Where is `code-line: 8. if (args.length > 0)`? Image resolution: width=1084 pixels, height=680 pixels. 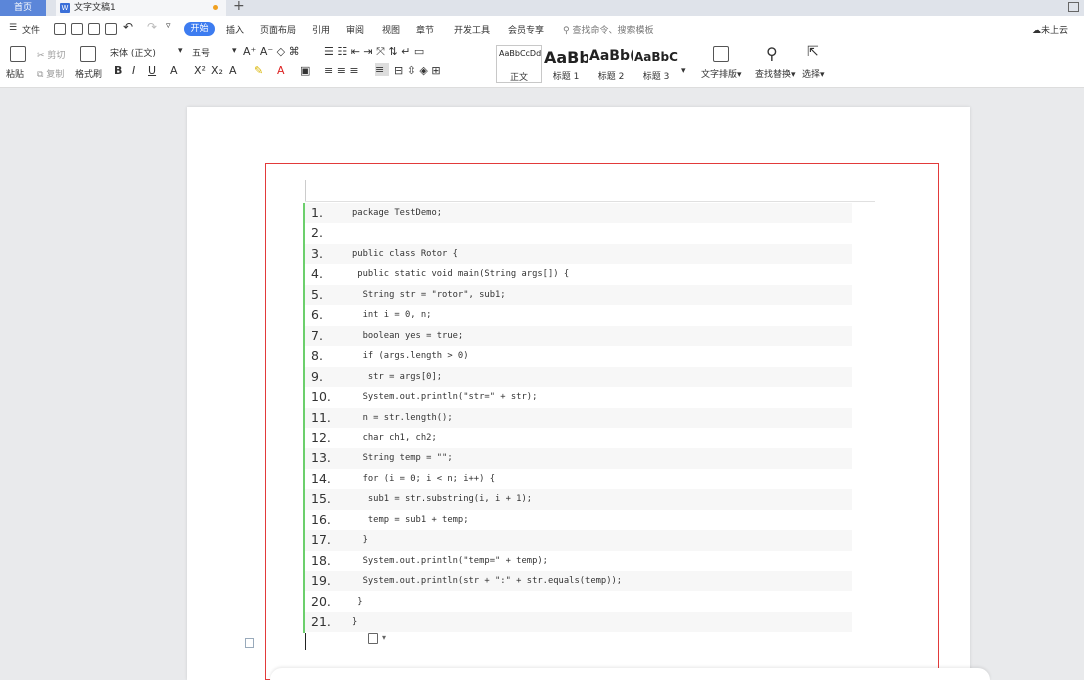 code-line: 8. if (args.length > 0) is located at coordinates (578, 356).